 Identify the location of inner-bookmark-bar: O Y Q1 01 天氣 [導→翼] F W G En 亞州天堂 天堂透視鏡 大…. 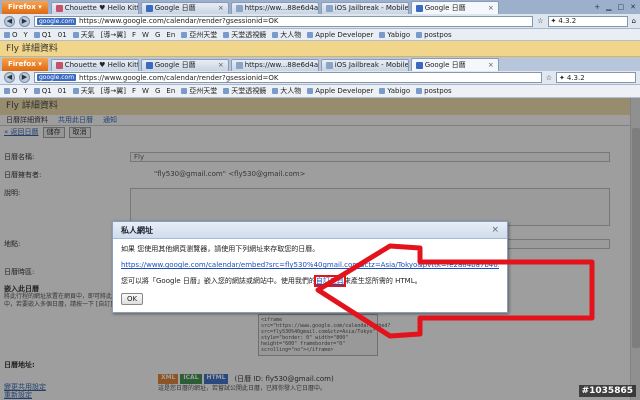
(320, 91).